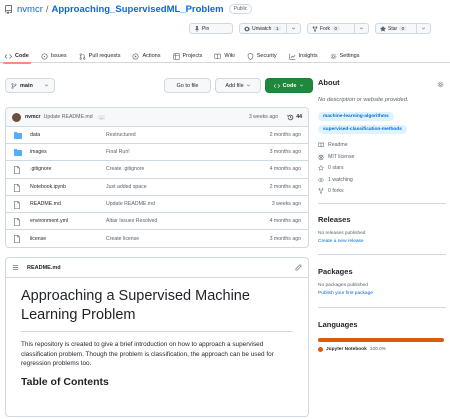  What do you see at coordinates (346, 349) in the screenshot?
I see `language-name: Jupyter Notebook` at bounding box center [346, 349].